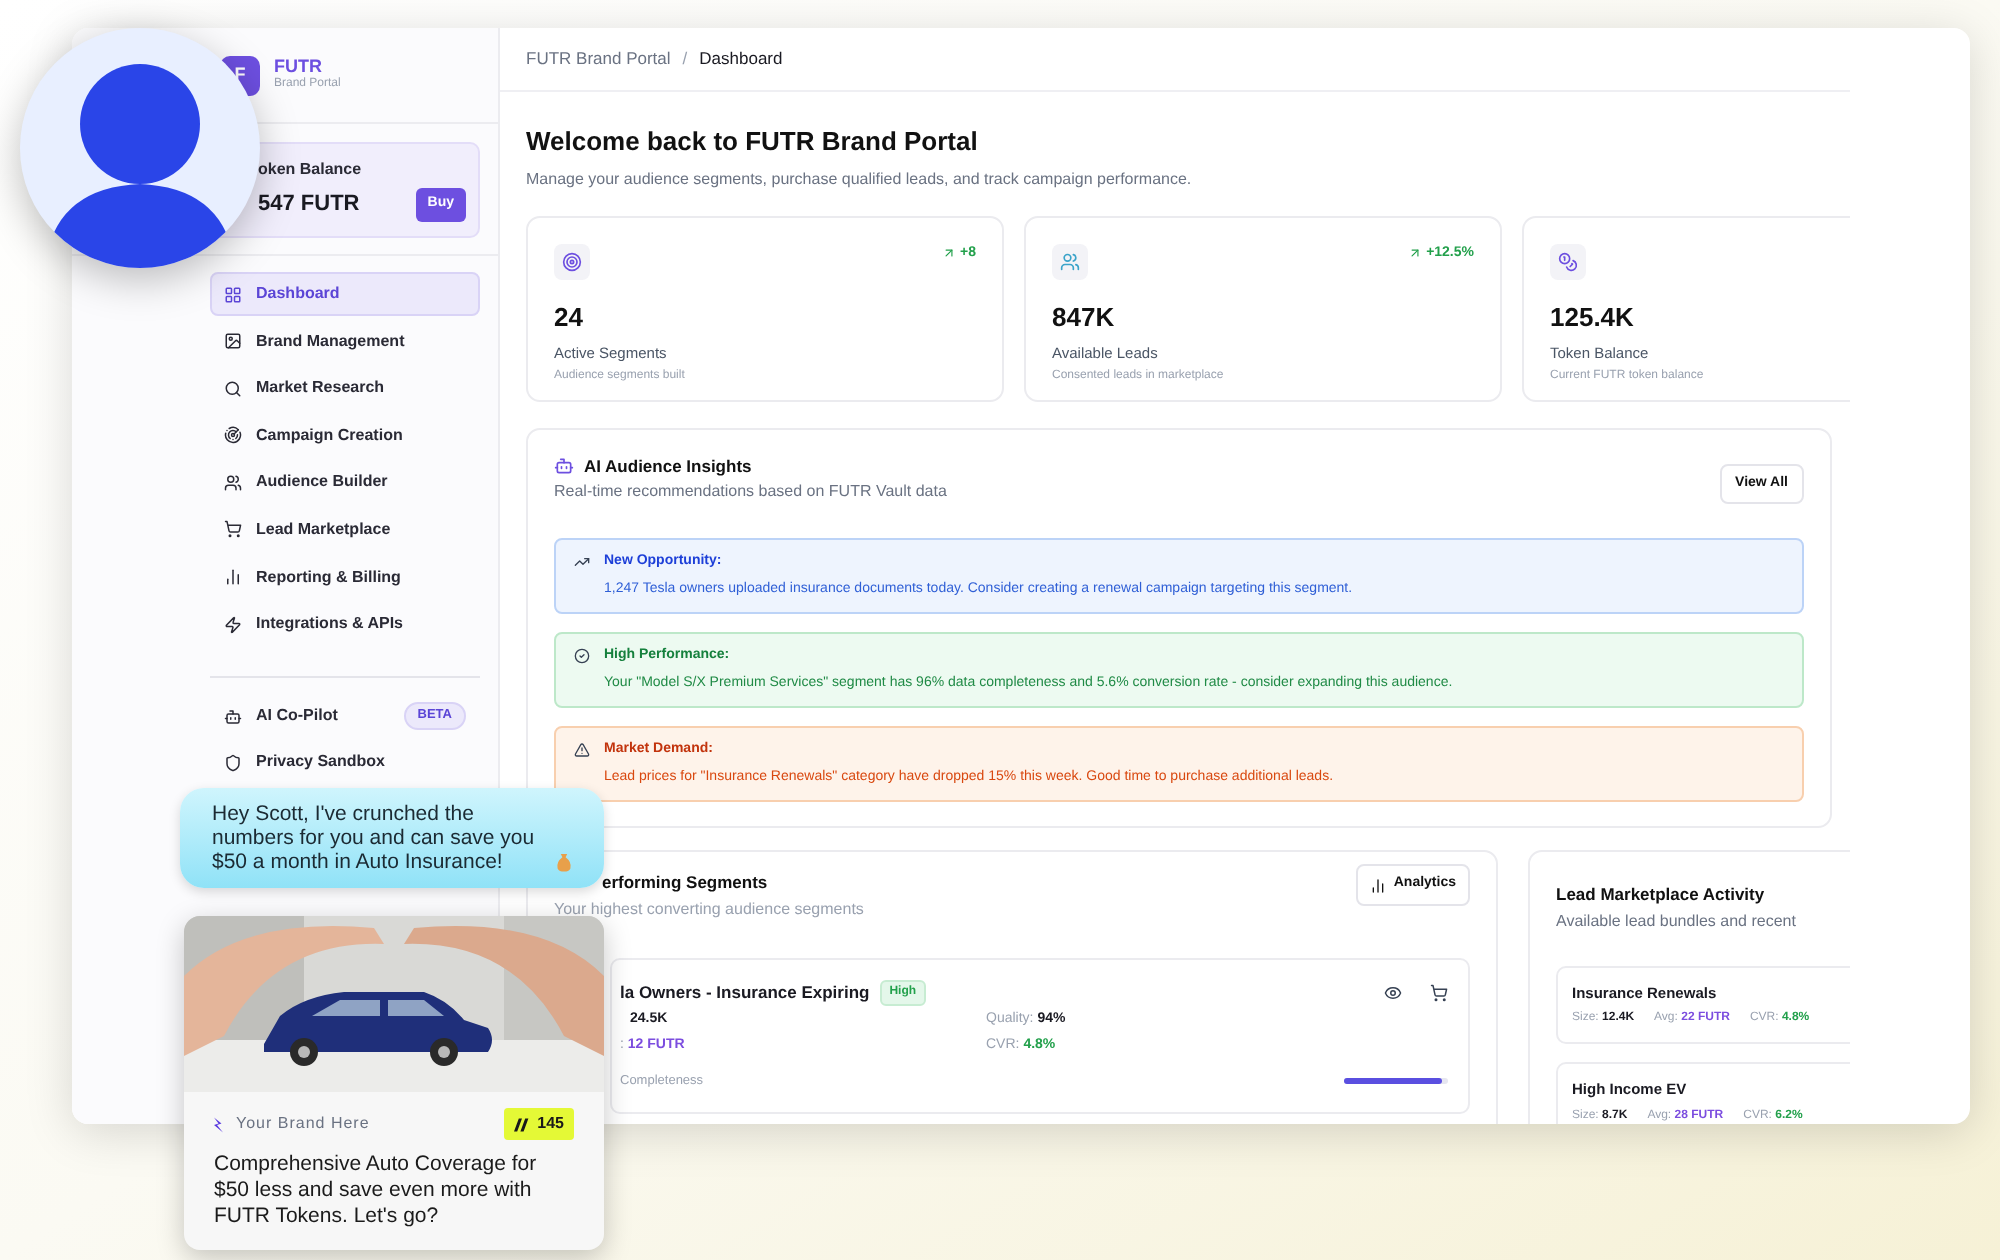 This screenshot has width=2000, height=1260. What do you see at coordinates (1084, 317) in the screenshot?
I see `stat-value: 847K` at bounding box center [1084, 317].